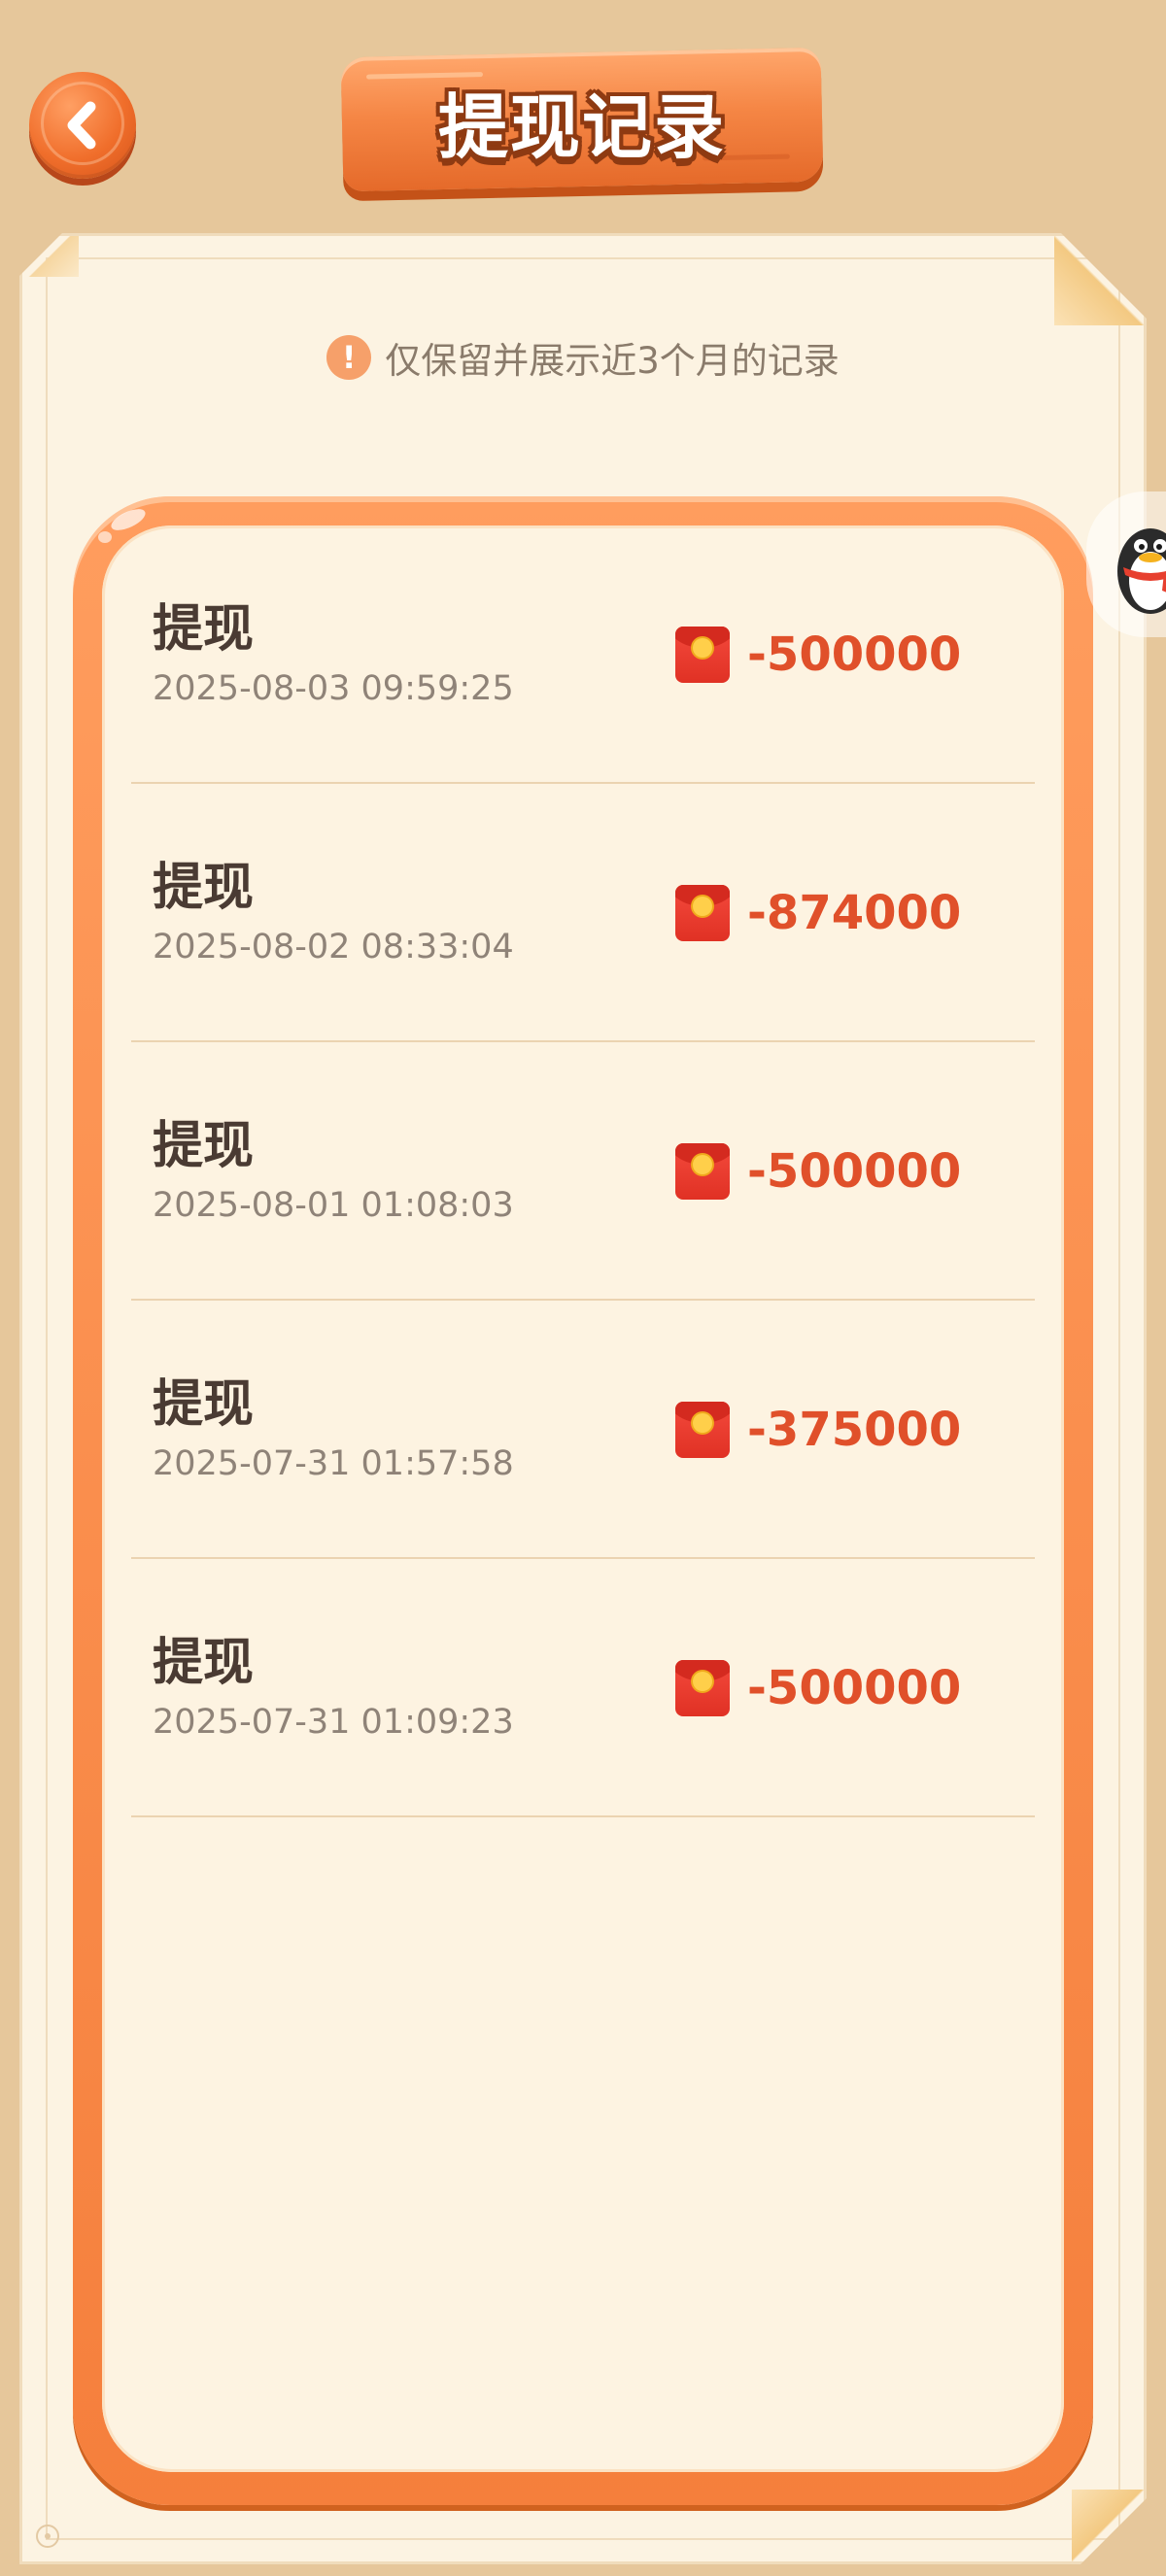 The width and height of the screenshot is (1166, 2576). What do you see at coordinates (333, 1205) in the screenshot?
I see `record-time: 2025-08-01 01:08:03` at bounding box center [333, 1205].